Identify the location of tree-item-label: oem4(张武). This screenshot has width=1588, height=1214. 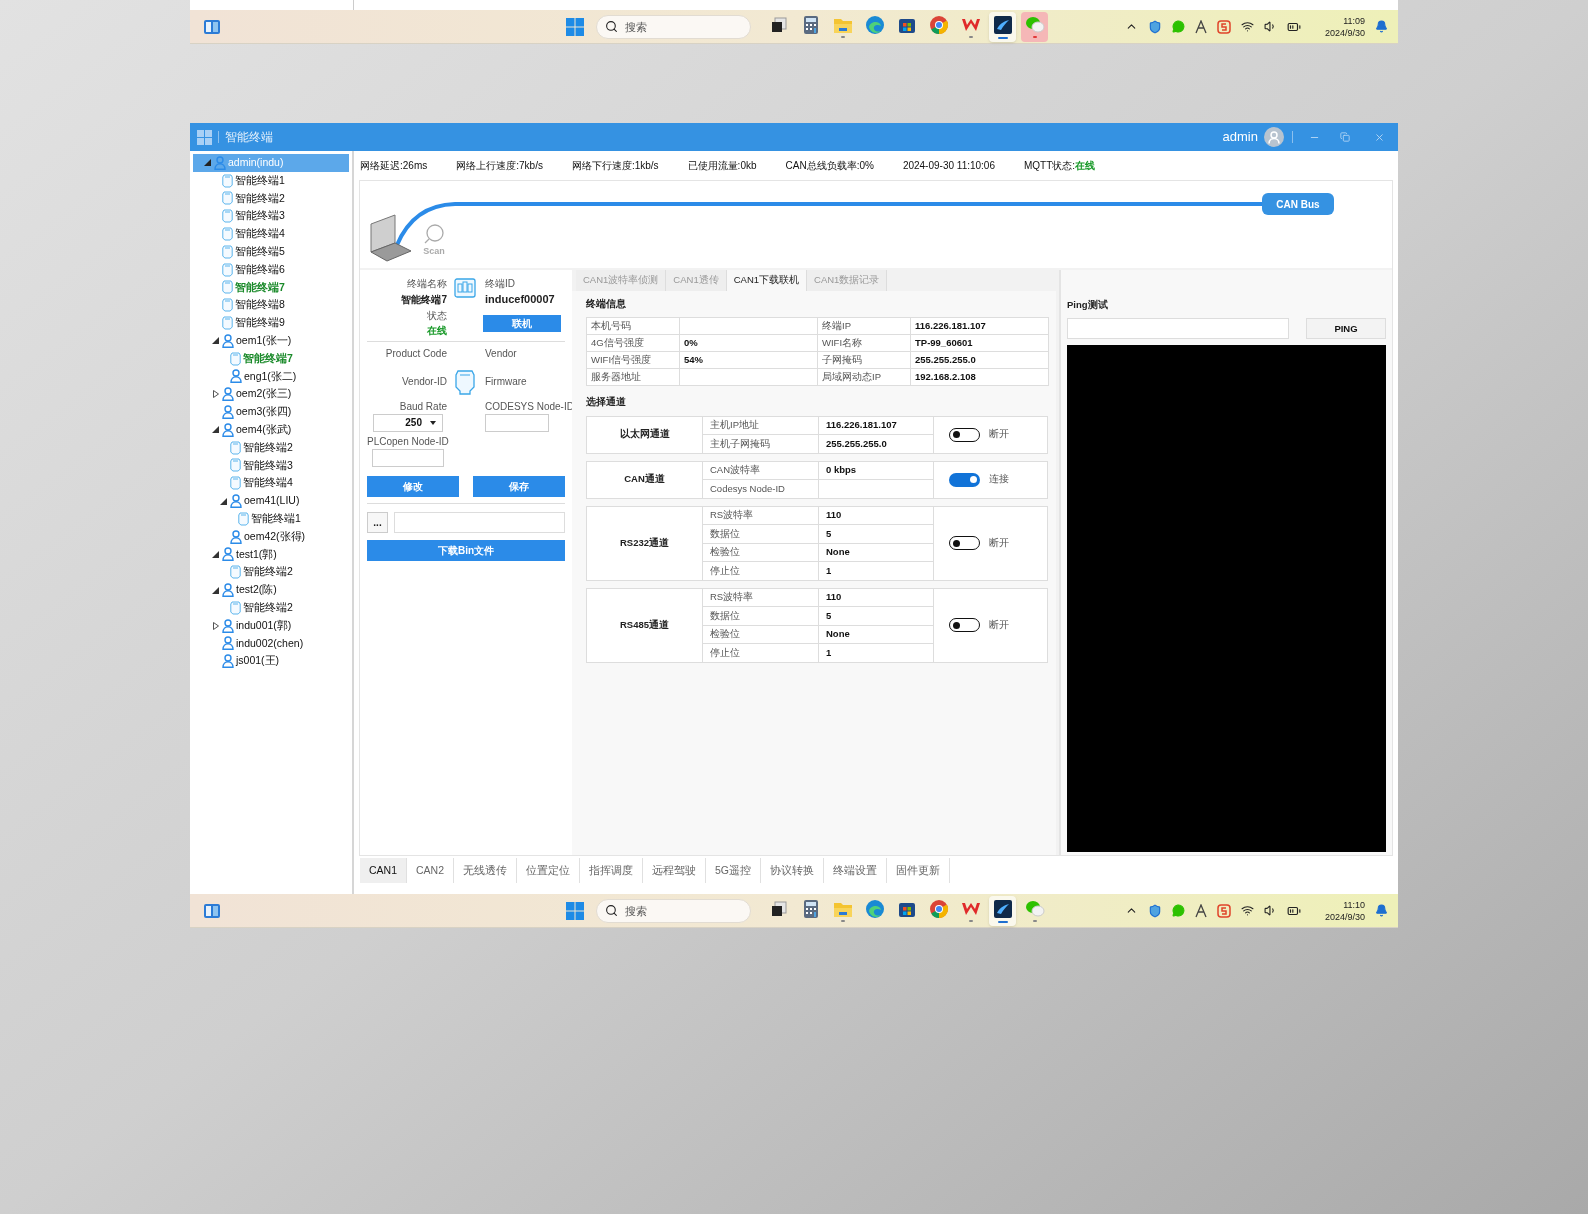
(264, 429).